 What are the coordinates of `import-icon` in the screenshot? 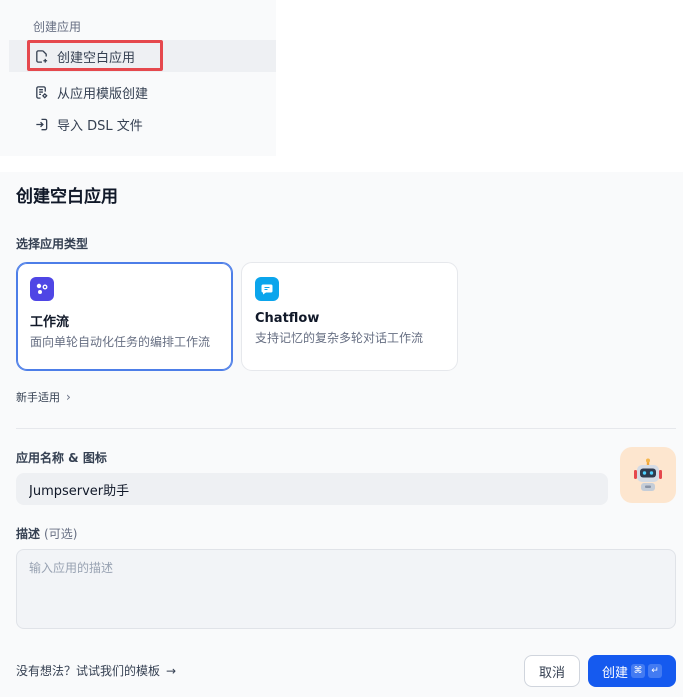 It's located at (41, 124).